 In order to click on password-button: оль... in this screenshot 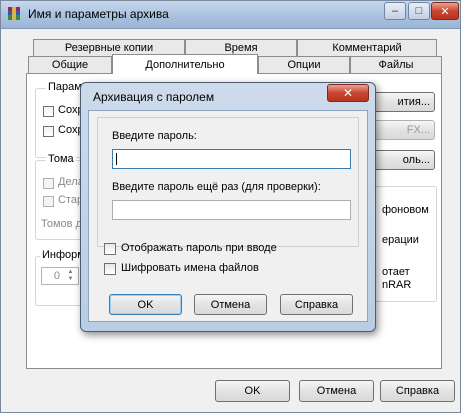, I will do `click(401, 160)`.